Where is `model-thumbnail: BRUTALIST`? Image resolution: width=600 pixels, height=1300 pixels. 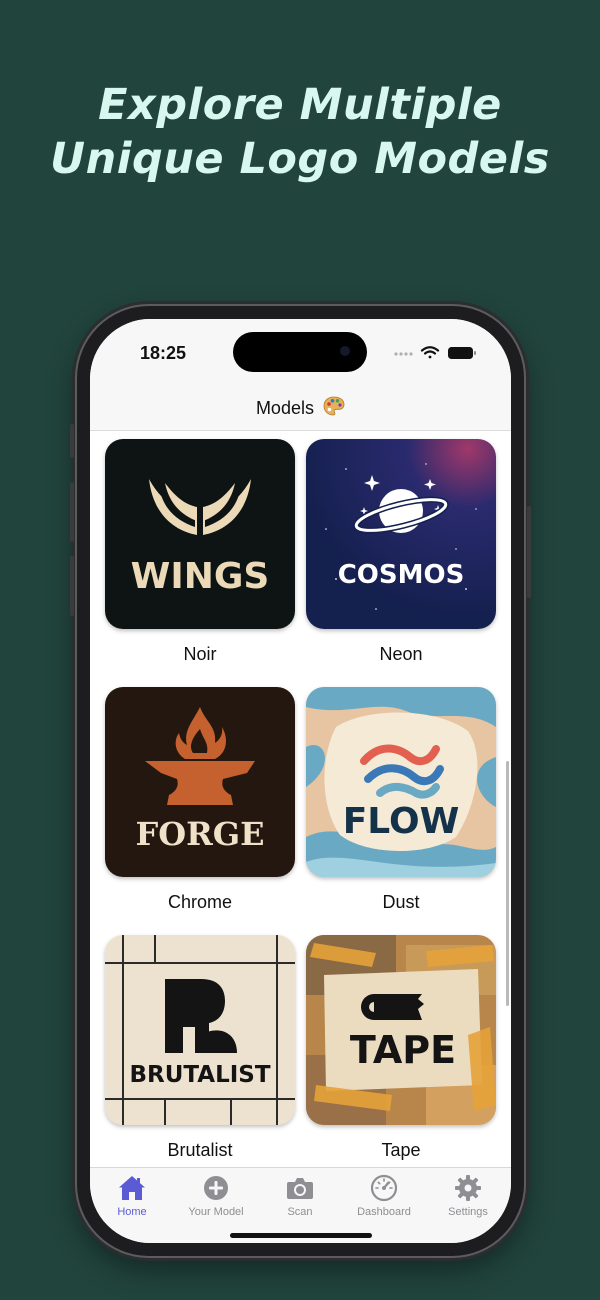
model-thumbnail: BRUTALIST is located at coordinates (200, 1030).